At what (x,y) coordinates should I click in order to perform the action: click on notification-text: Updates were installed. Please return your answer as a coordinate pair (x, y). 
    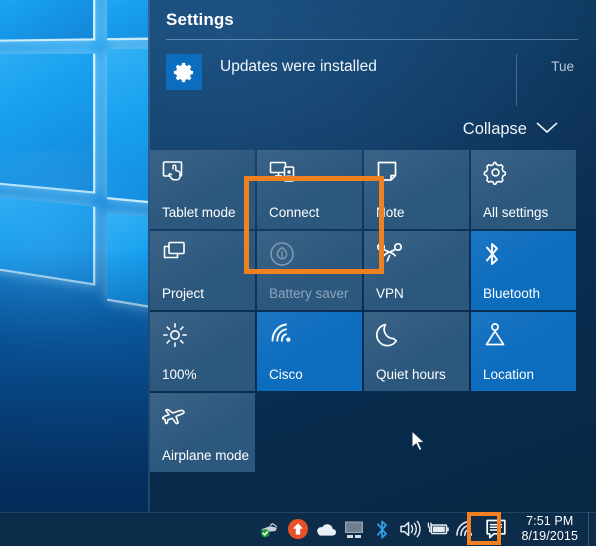
    Looking at the image, I should click on (298, 66).